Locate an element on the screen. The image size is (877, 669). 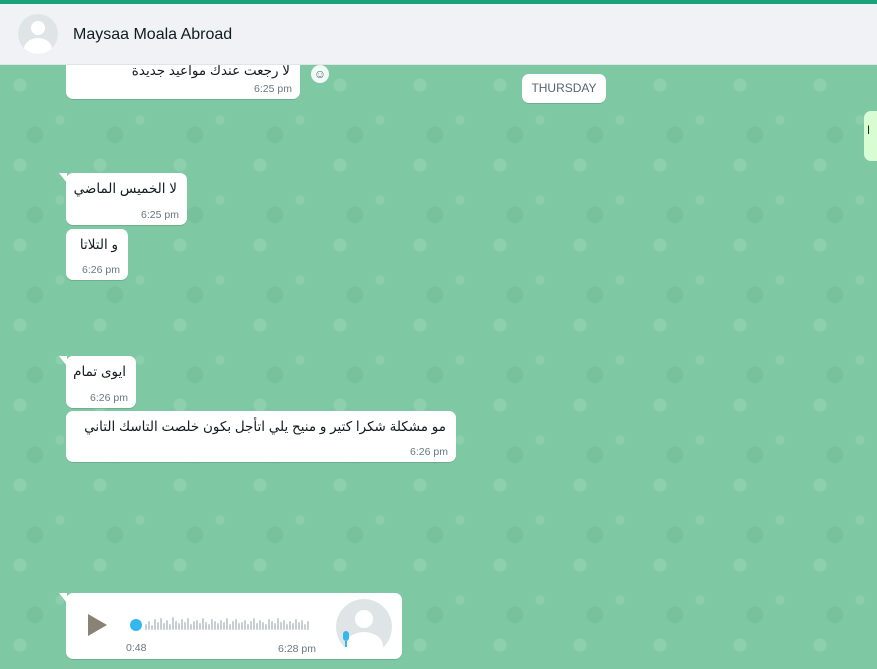
waveform-slider is located at coordinates (227, 625).